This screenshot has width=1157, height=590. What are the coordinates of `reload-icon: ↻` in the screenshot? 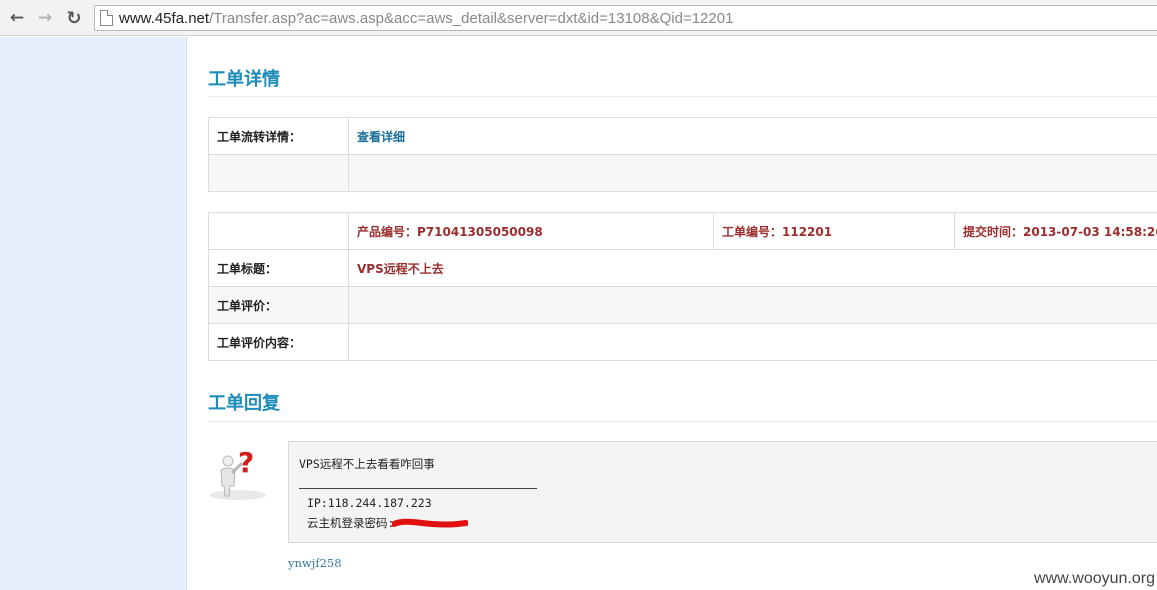 It's located at (74, 18).